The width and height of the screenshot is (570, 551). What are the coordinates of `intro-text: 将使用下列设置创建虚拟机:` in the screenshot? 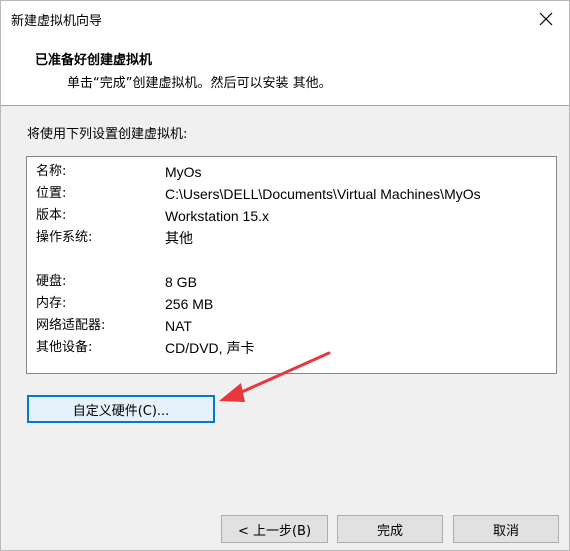 It's located at (107, 134).